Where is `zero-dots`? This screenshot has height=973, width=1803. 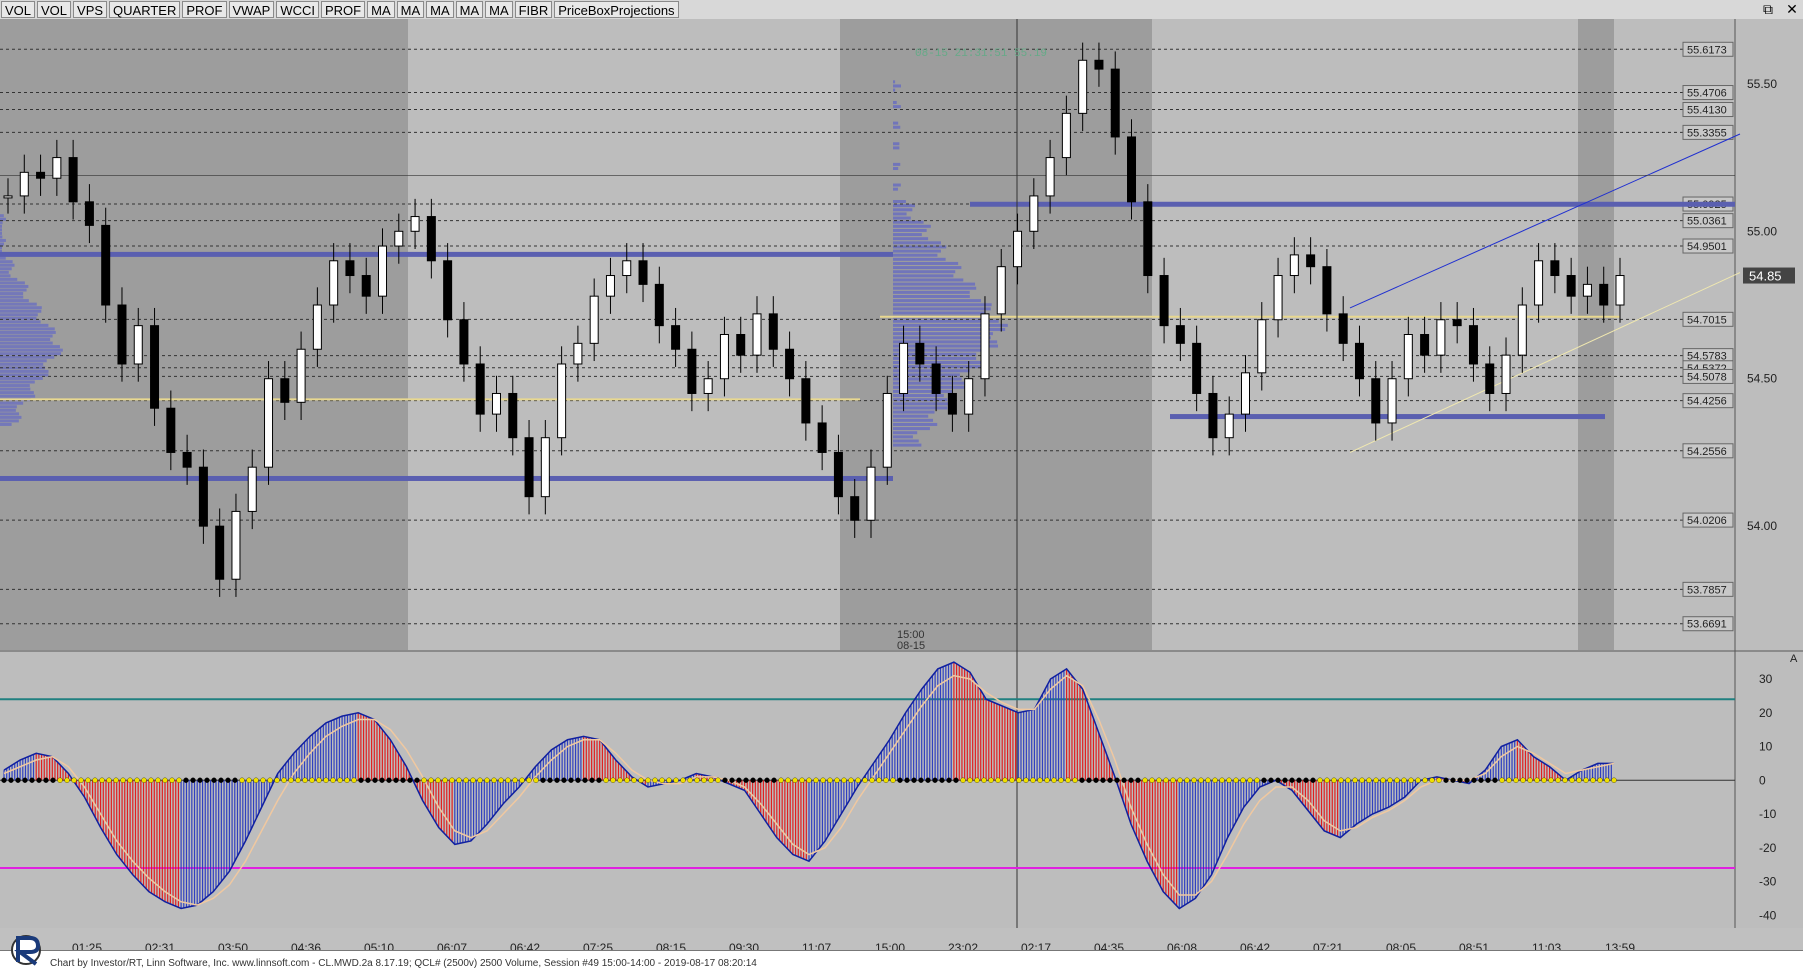 zero-dots is located at coordinates (809, 780).